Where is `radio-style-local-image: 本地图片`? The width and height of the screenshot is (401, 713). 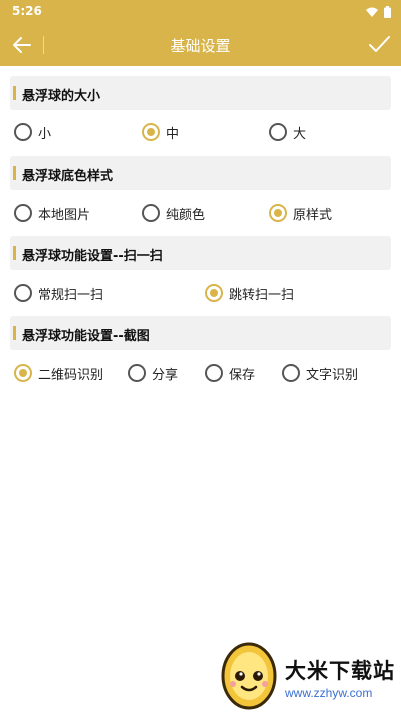 radio-style-local-image: 本地图片 is located at coordinates (52, 213).